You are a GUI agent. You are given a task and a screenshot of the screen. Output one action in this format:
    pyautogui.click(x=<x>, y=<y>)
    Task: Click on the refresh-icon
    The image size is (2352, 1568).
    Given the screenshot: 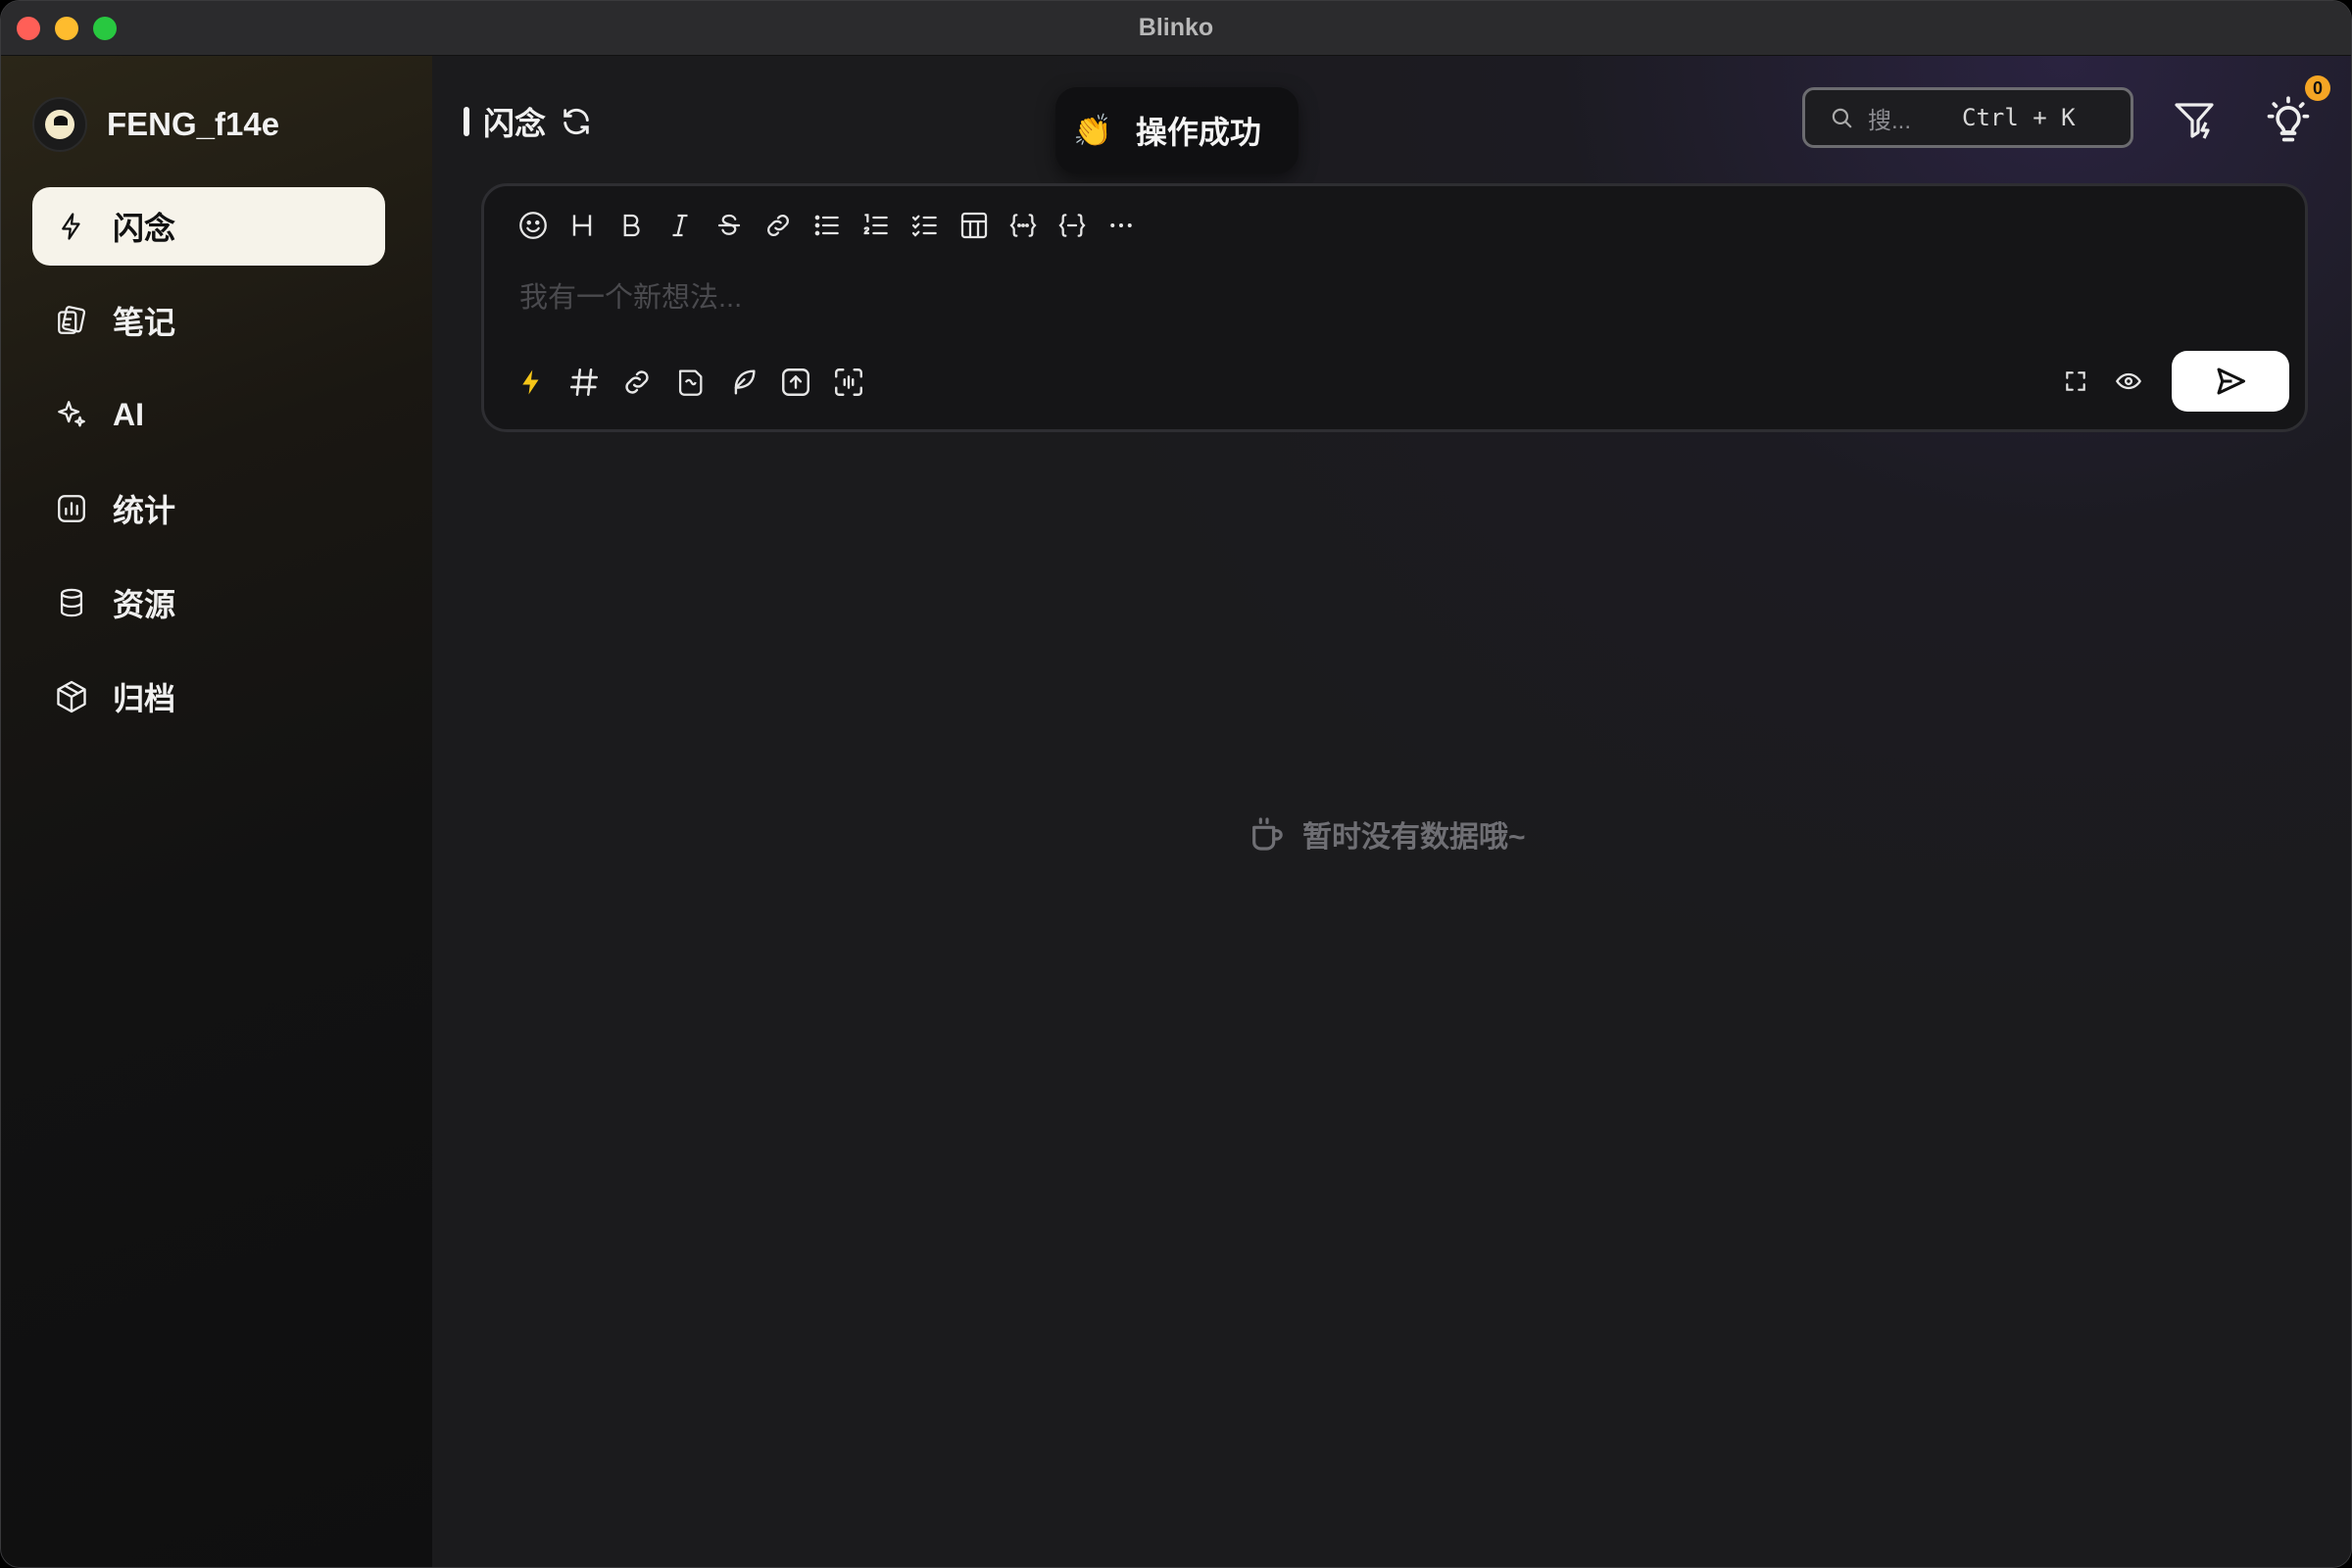 What is the action you would take?
    pyautogui.click(x=576, y=121)
    